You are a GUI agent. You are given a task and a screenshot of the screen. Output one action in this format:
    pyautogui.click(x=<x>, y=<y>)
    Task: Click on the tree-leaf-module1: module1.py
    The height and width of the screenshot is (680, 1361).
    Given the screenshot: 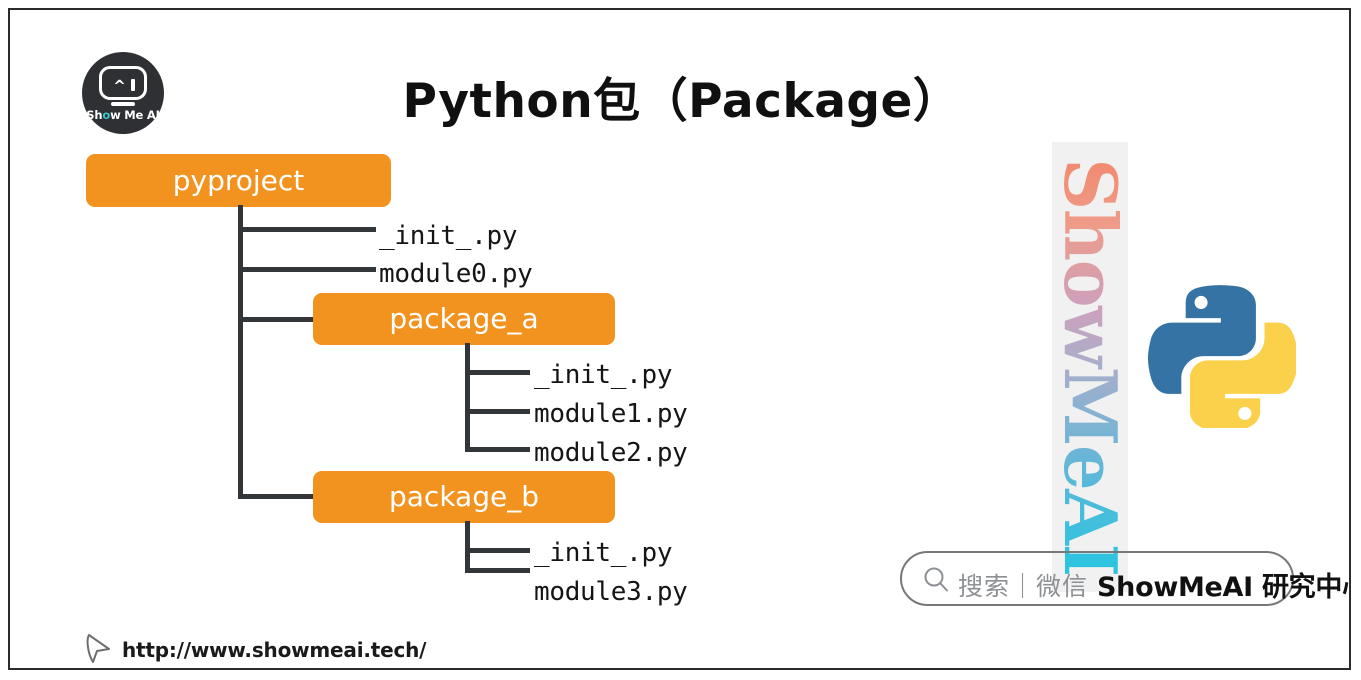 What is the action you would take?
    pyautogui.click(x=611, y=414)
    